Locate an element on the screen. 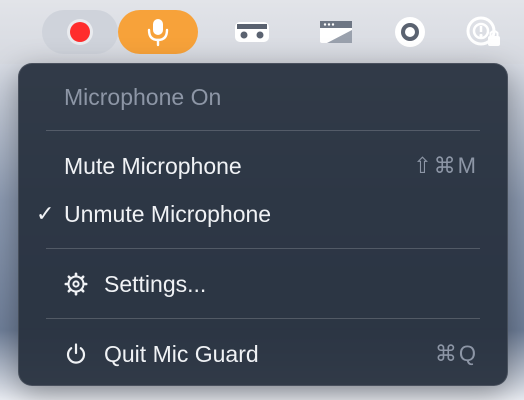  microphone-icon is located at coordinates (158, 33).